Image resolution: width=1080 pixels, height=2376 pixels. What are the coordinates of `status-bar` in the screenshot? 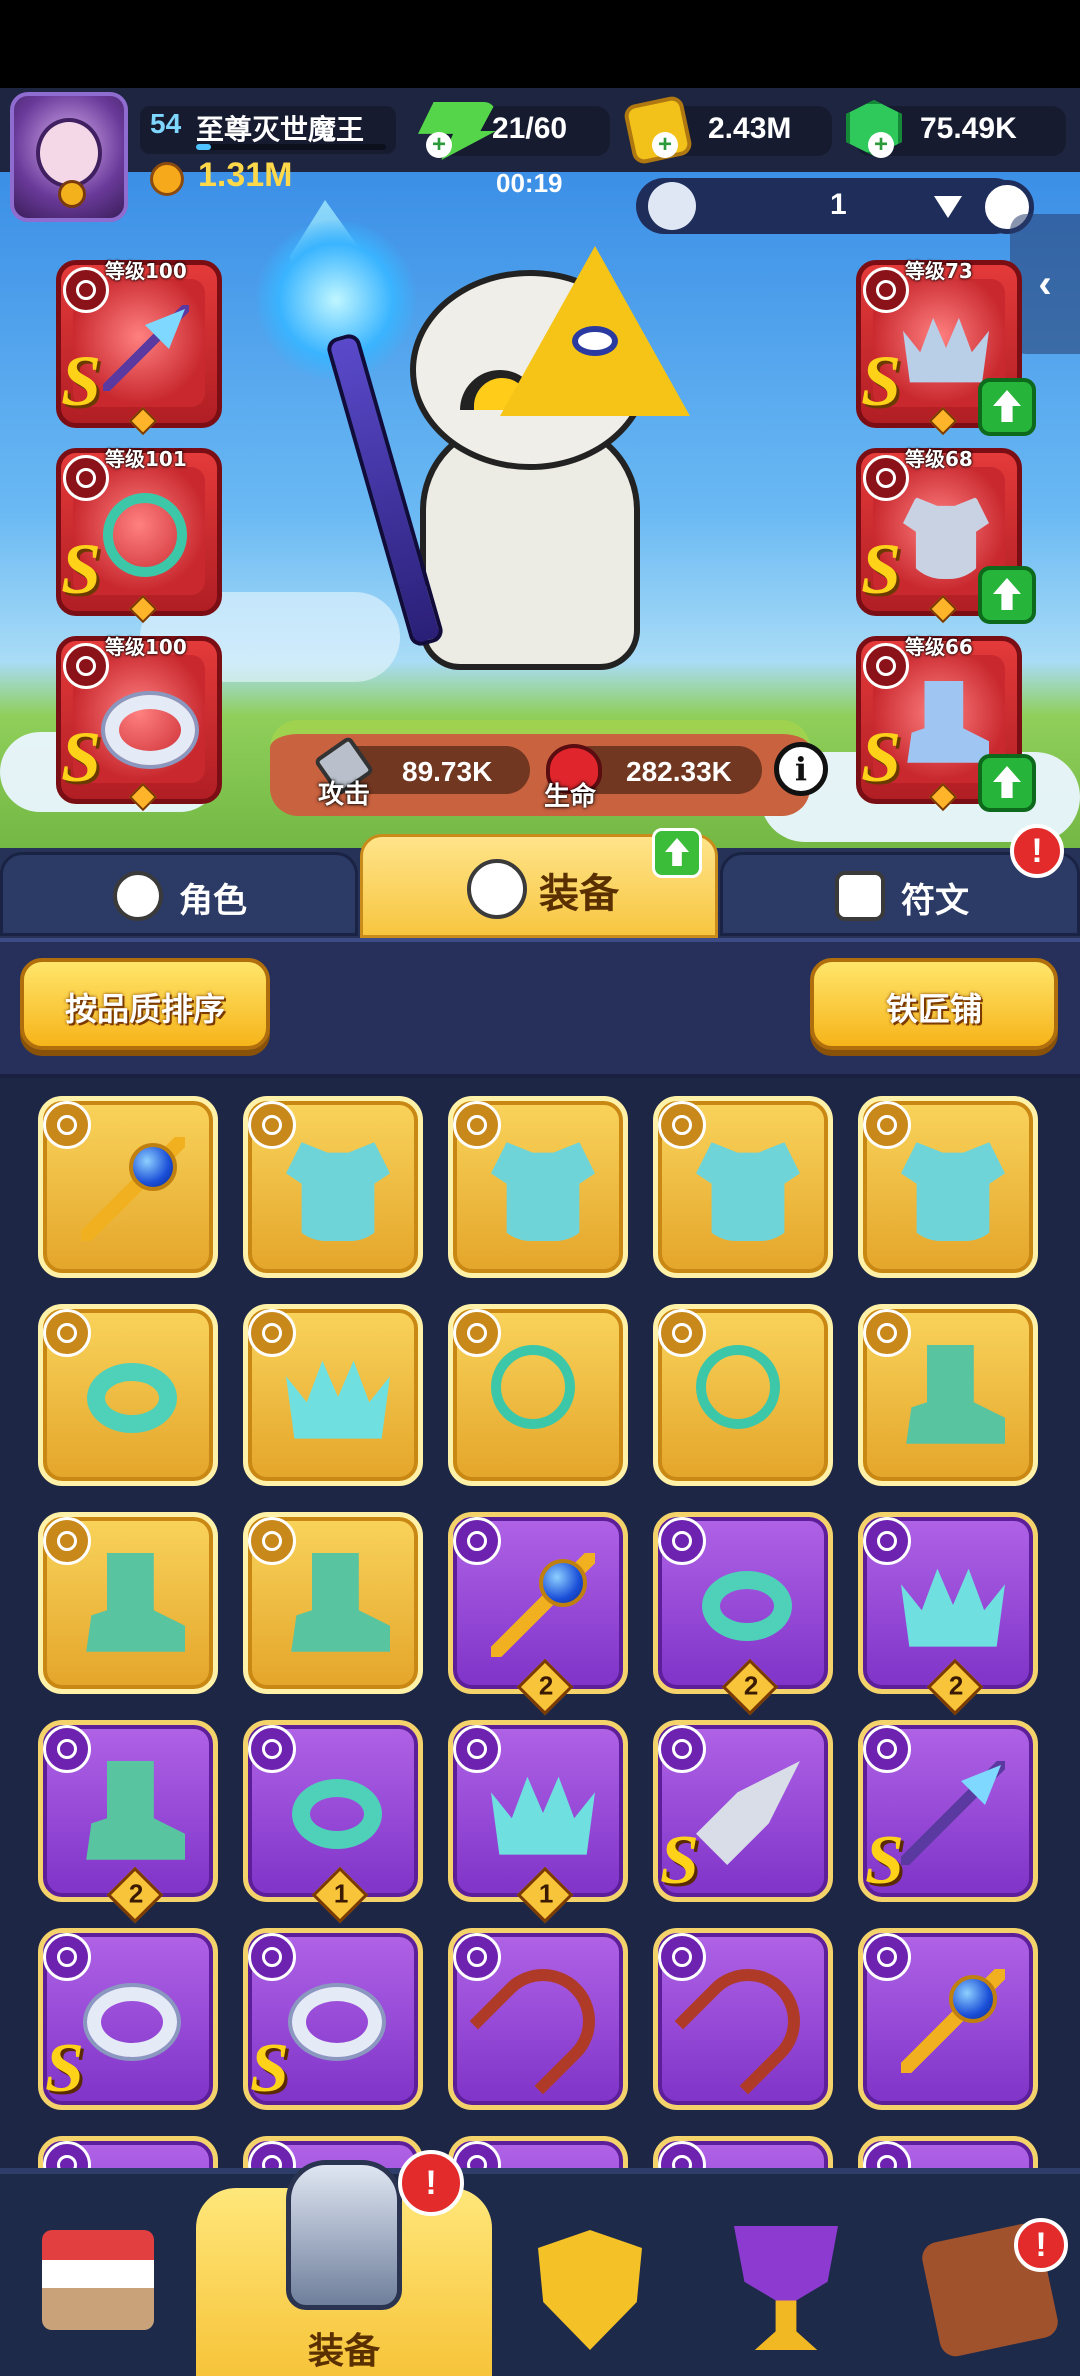 It's located at (540, 44).